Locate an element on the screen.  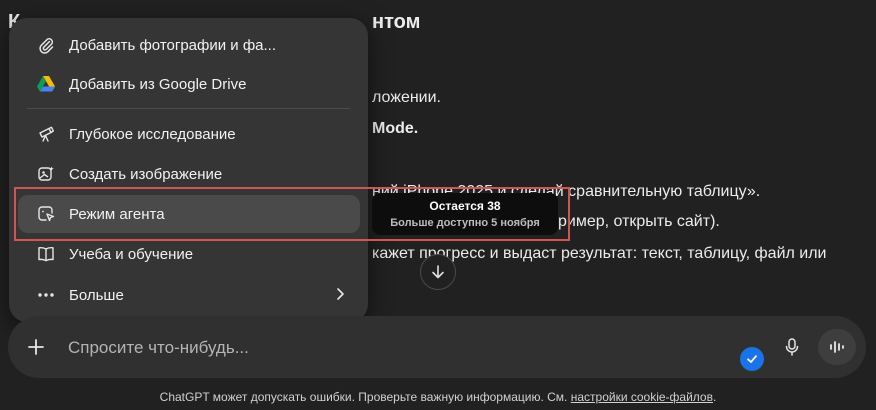
tooltip-renewal: Больше доступно 5 ноября is located at coordinates (465, 223).